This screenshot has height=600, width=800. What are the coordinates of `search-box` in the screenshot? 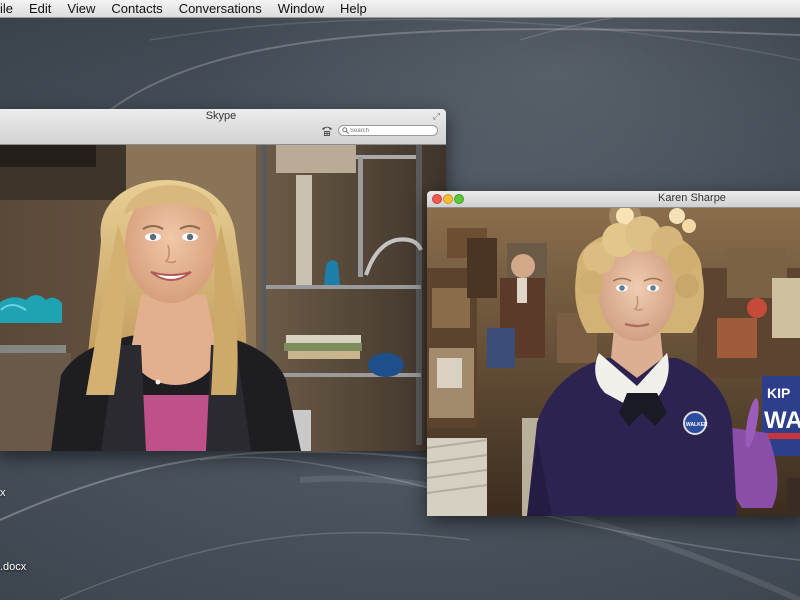 It's located at (388, 130).